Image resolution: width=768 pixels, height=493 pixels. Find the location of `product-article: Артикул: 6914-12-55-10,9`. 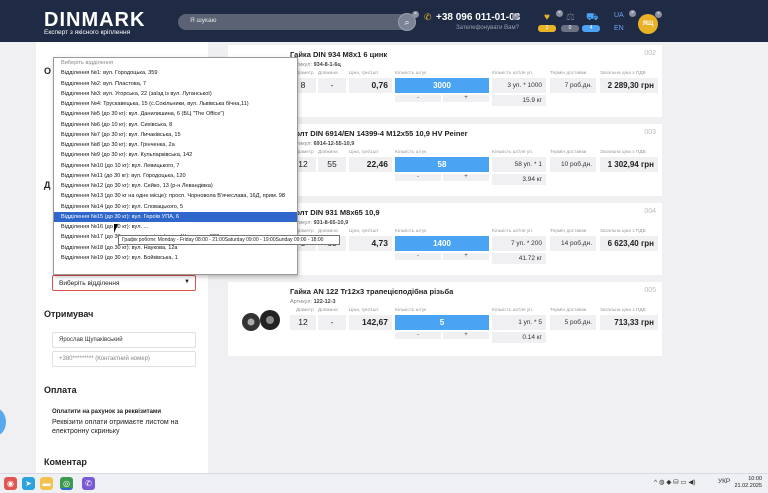

product-article: Артикул: 6914-12-55-10,9 is located at coordinates (322, 144).